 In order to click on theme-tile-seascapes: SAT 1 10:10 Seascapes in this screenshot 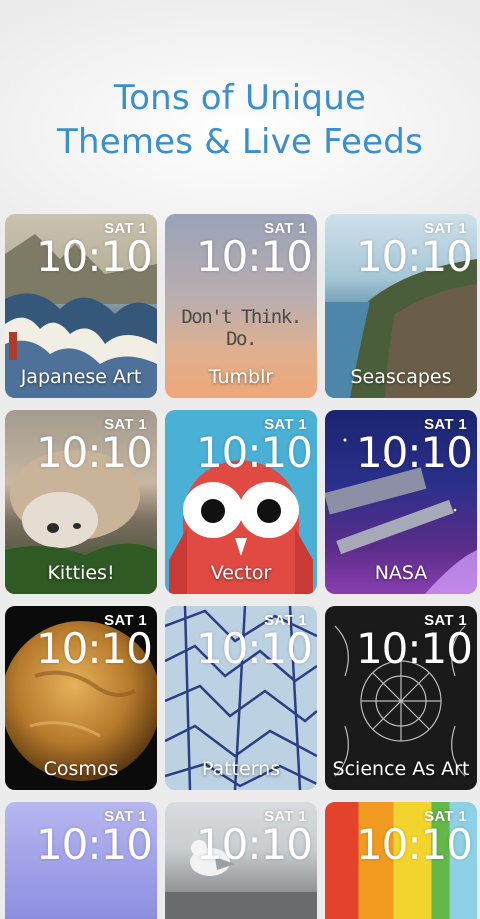, I will do `click(401, 306)`.